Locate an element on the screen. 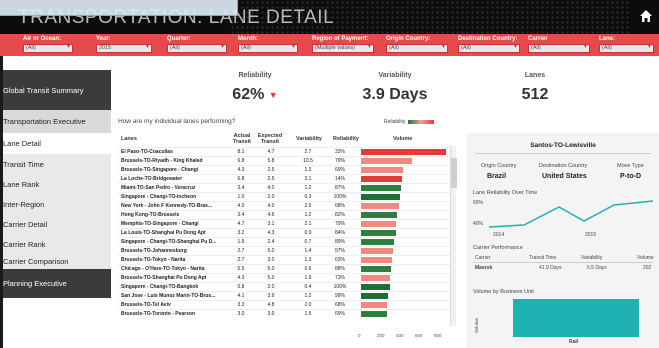  sidebar-item-transit-time: Transit Time is located at coordinates (55, 164).